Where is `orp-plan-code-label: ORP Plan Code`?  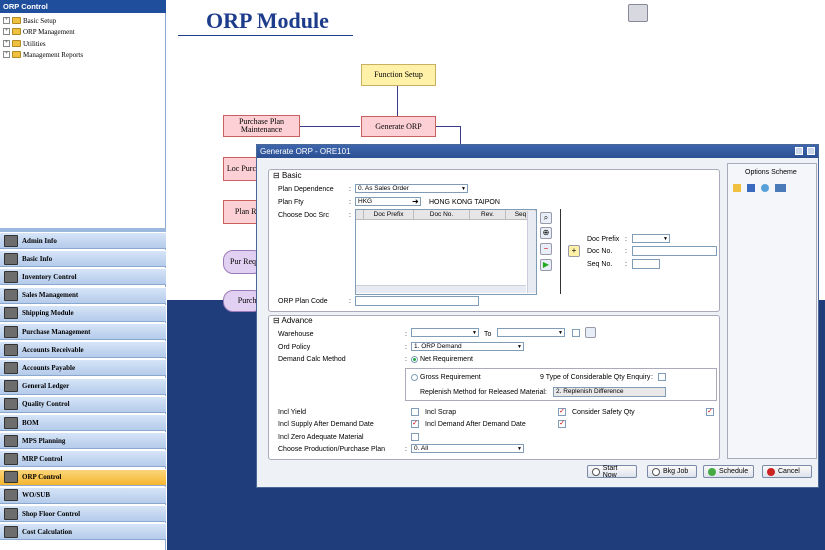 orp-plan-code-label: ORP Plan Code is located at coordinates (303, 301).